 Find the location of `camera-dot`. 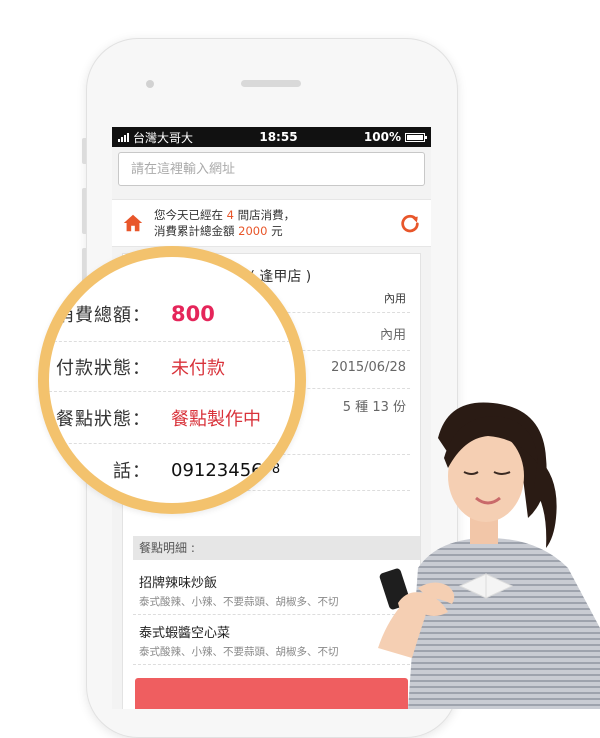

camera-dot is located at coordinates (150, 84).